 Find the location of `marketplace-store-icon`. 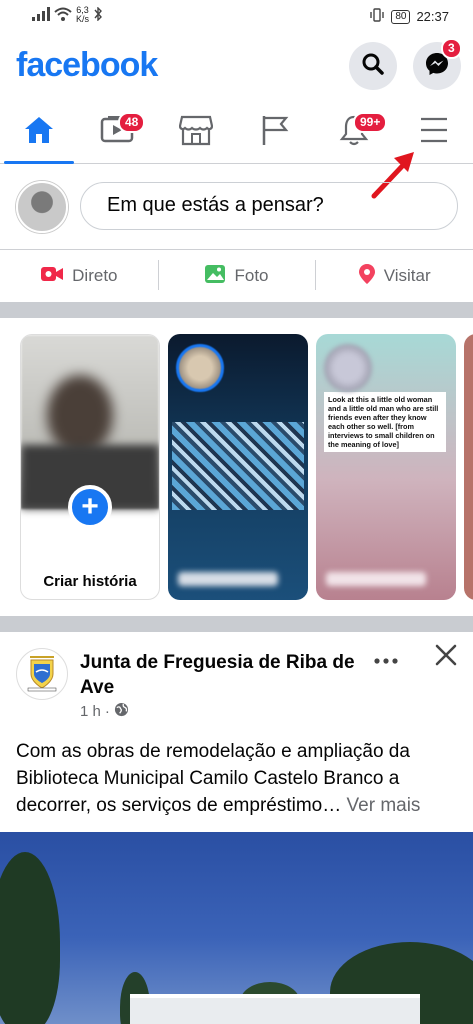

marketplace-store-icon is located at coordinates (196, 132).